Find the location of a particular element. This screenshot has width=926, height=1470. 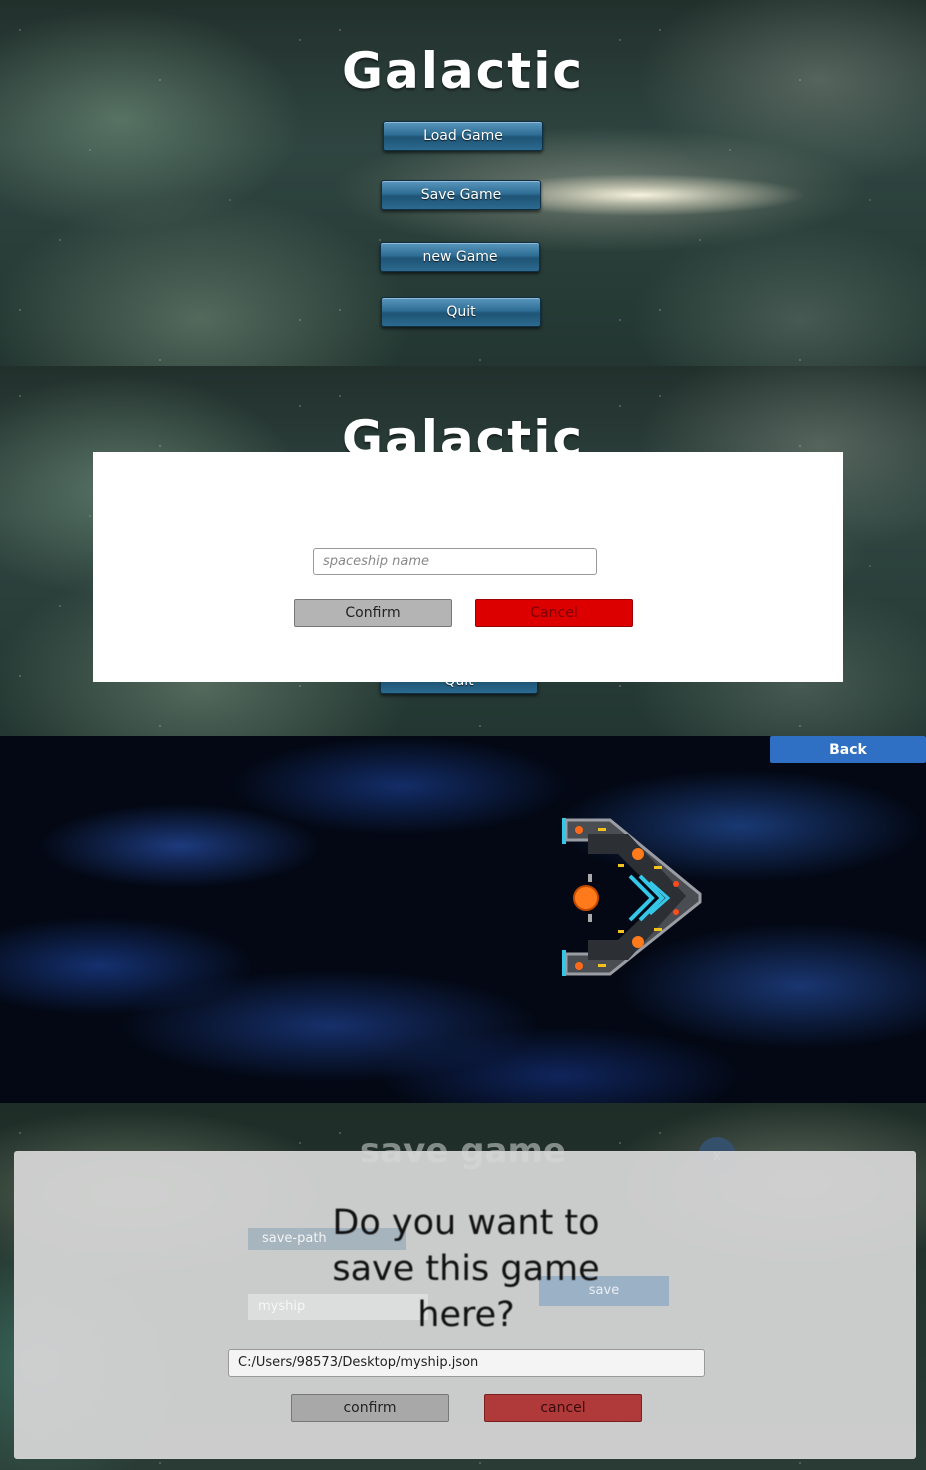

quit-button: Quit is located at coordinates (461, 312).